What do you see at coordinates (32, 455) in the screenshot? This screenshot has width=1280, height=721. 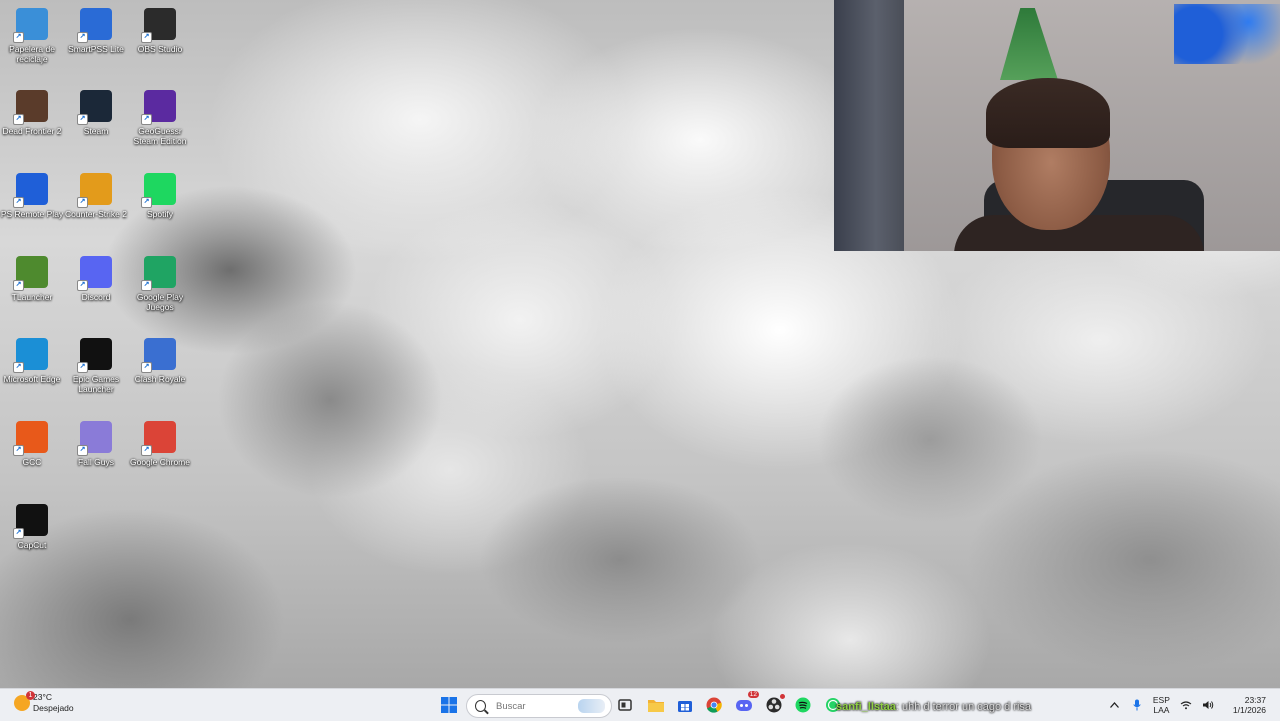 I see `desktop-icon: ↗ GCC` at bounding box center [32, 455].